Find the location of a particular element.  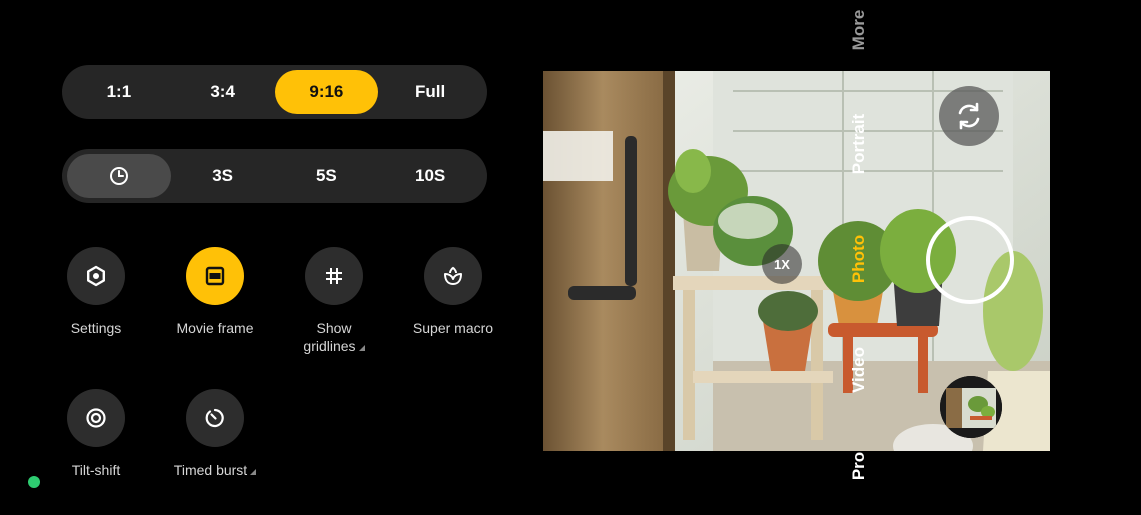

status-indicator-dot is located at coordinates (34, 482).